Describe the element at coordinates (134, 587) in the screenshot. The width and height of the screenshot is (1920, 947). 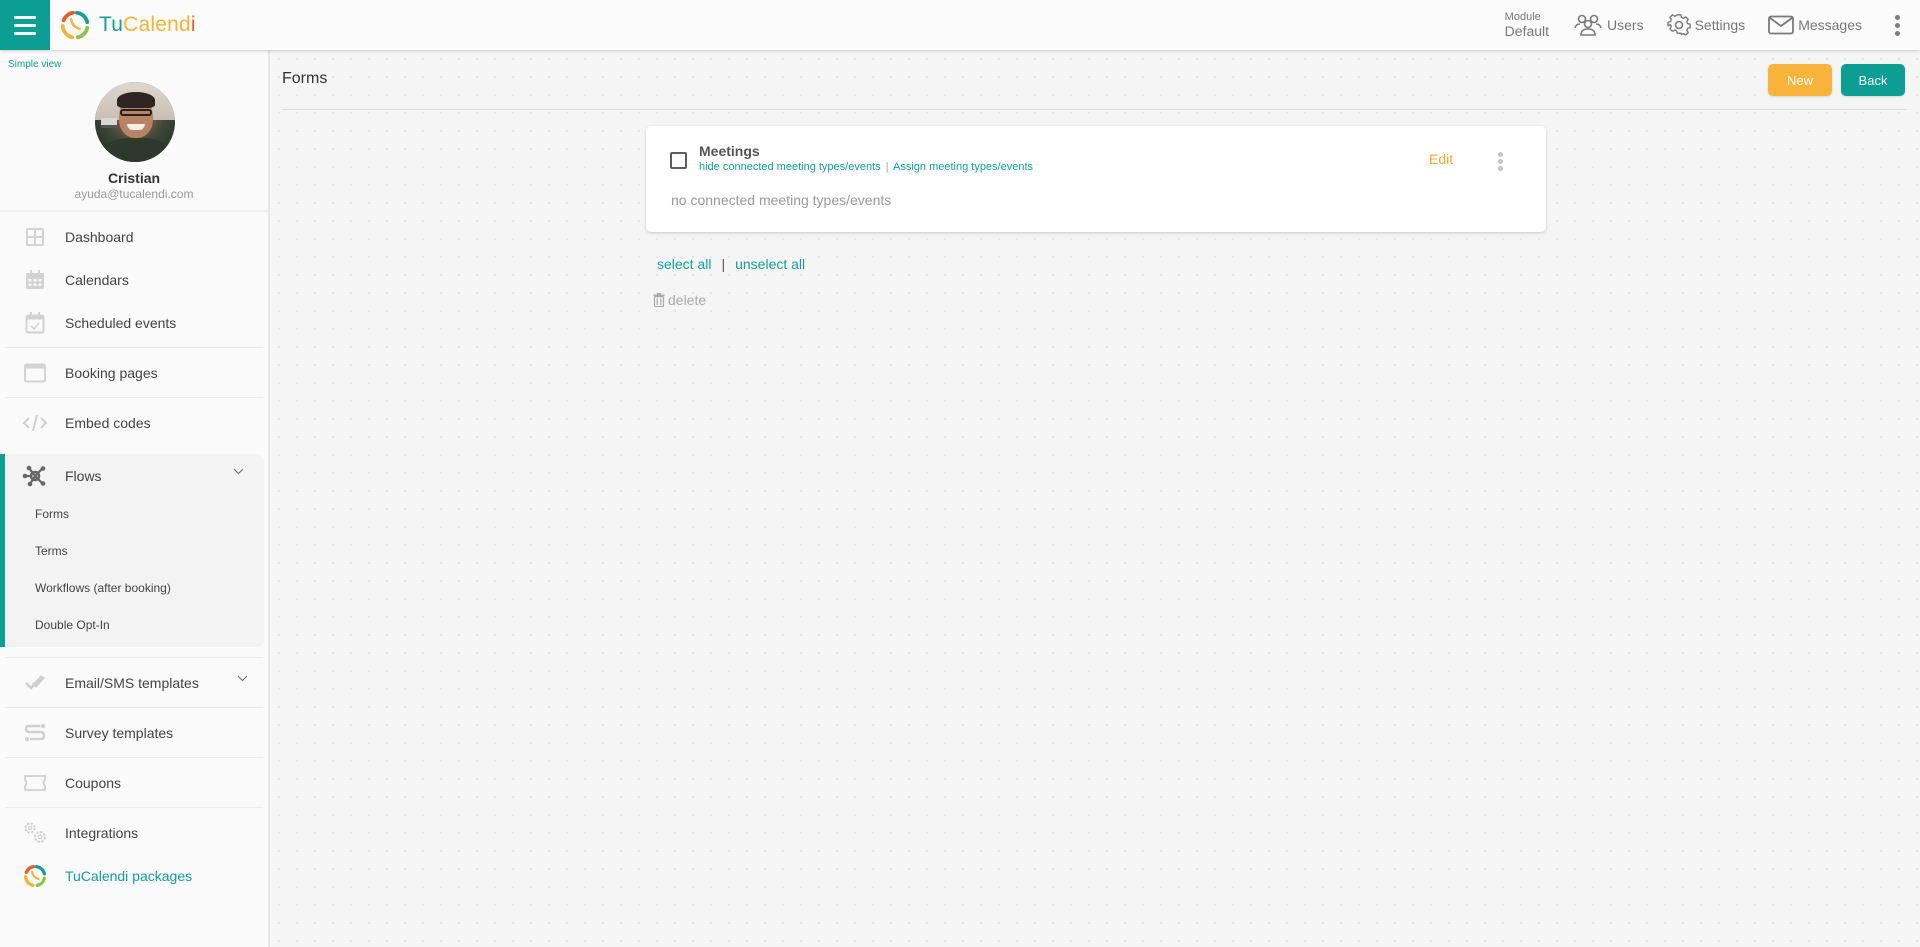
I see `sidebar-subitem-workflows: Workflows (after booking)` at that location.